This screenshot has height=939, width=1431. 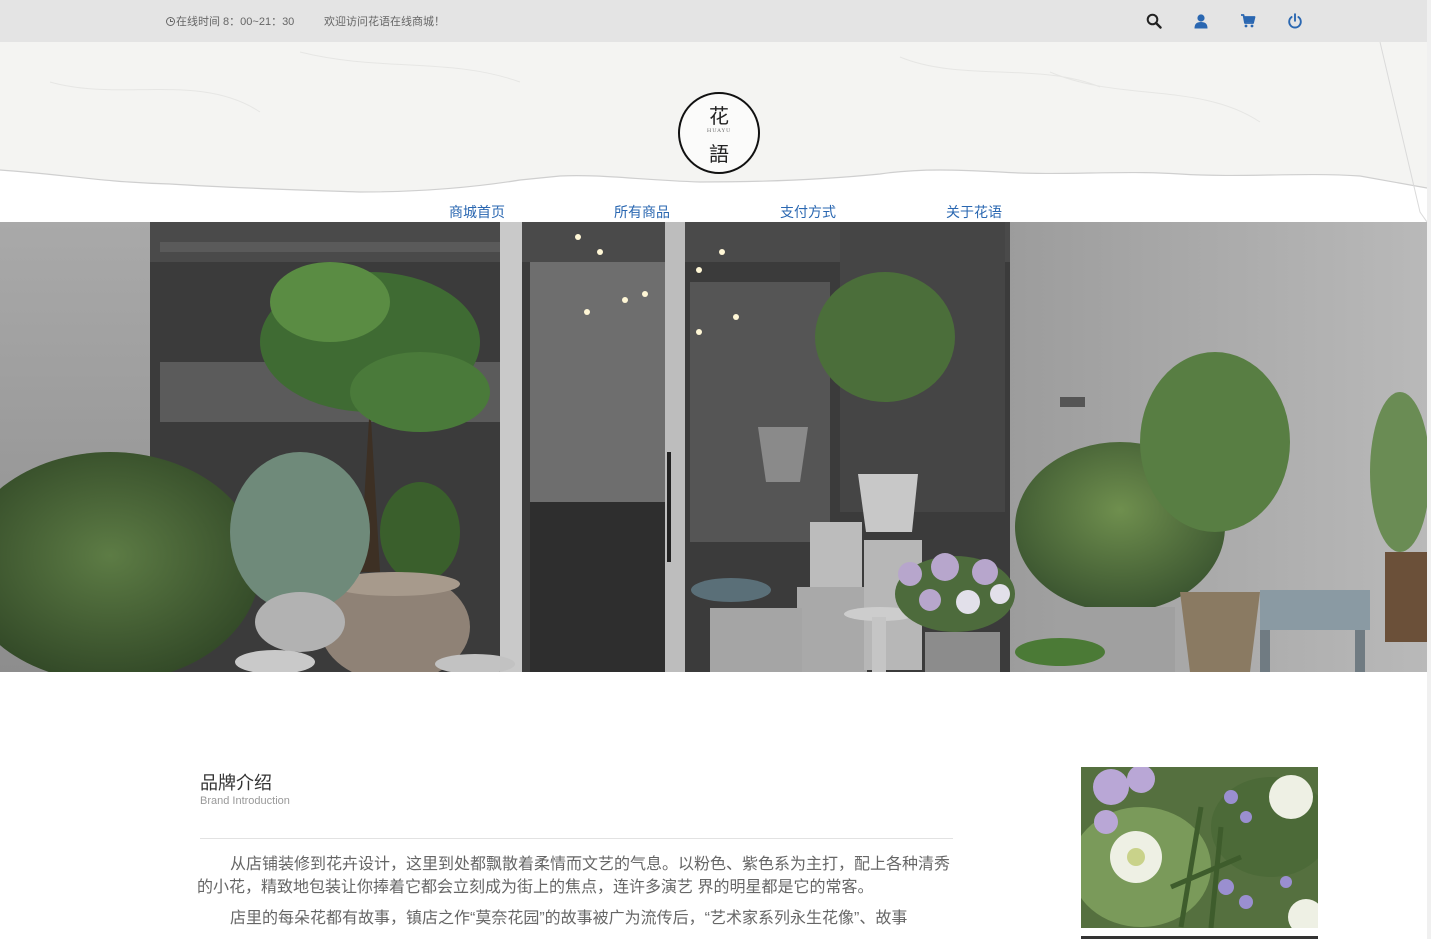 I want to click on nav-all-products: 所有商品, so click(x=642, y=212).